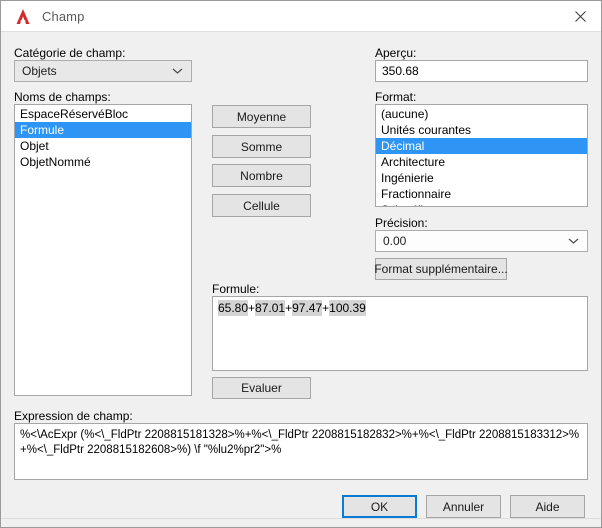 The image size is (602, 528). Describe the element at coordinates (481, 162) in the screenshot. I see `format-item: Architecture` at that location.